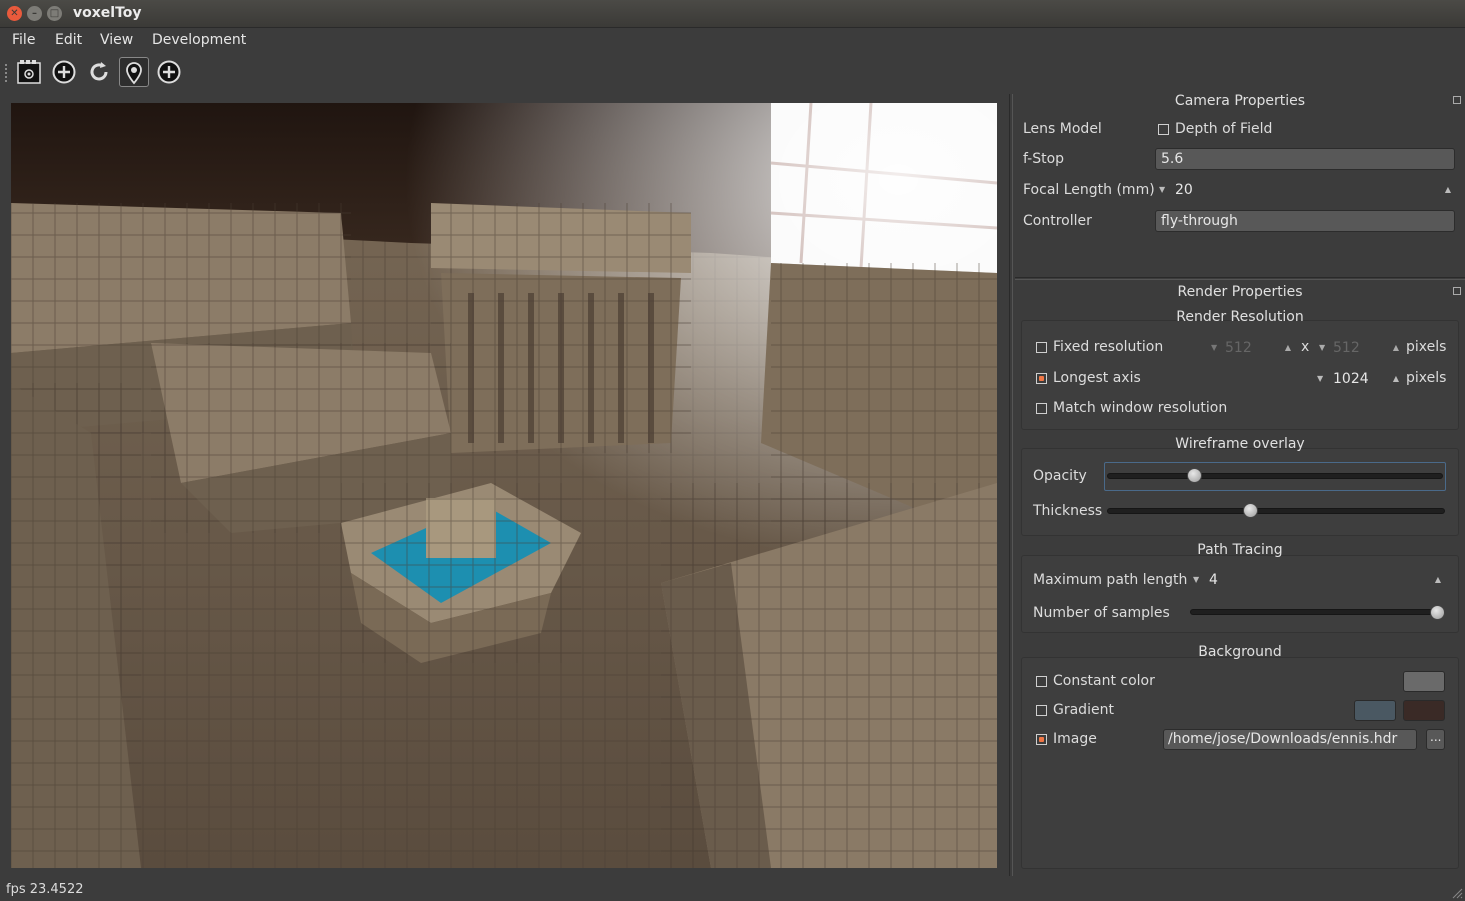  Describe the element at coordinates (1238, 348) in the screenshot. I see `fixed-width-value: 512` at that location.